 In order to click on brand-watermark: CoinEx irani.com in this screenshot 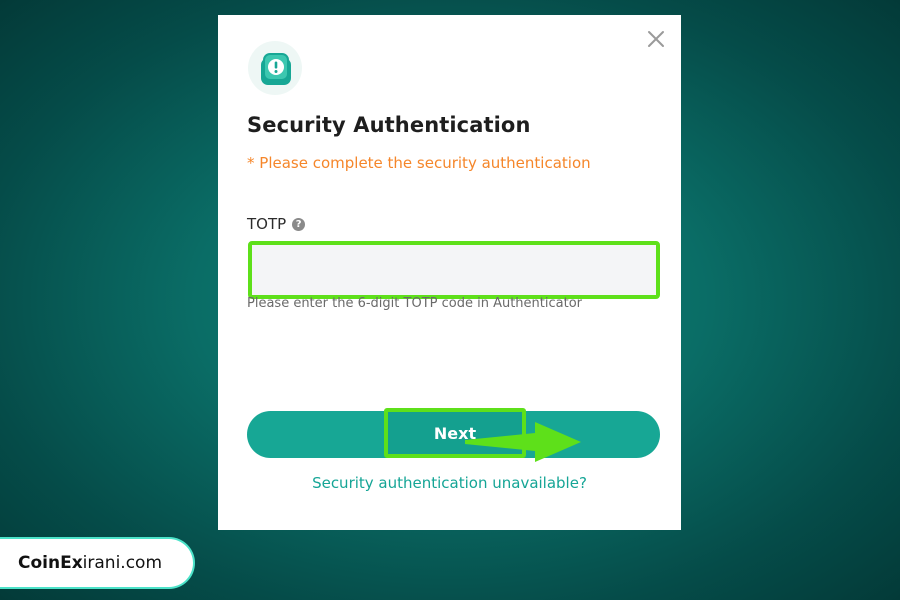, I will do `click(97, 563)`.